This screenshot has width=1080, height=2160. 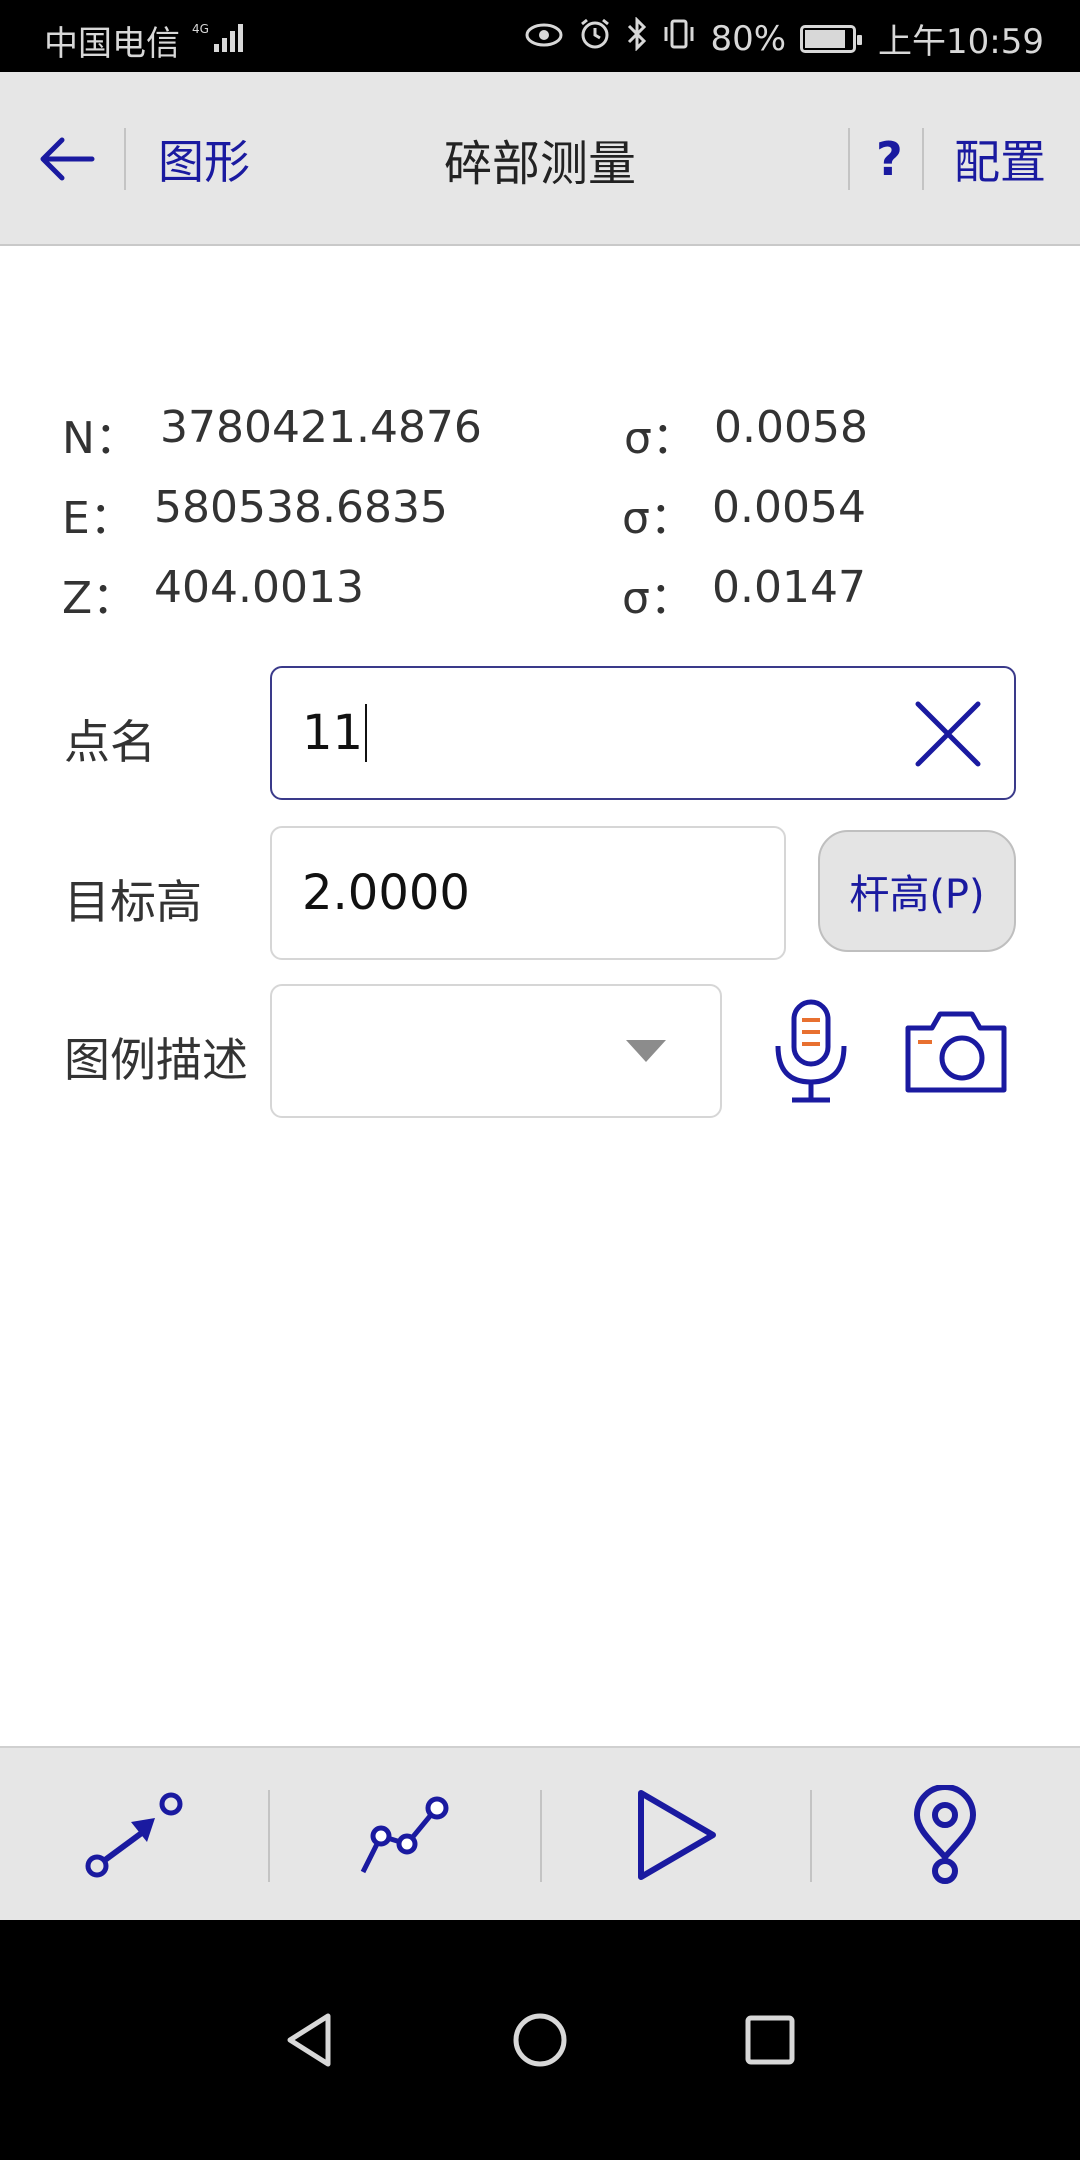 I want to click on clock-time: 上午10:59, so click(x=961, y=42).